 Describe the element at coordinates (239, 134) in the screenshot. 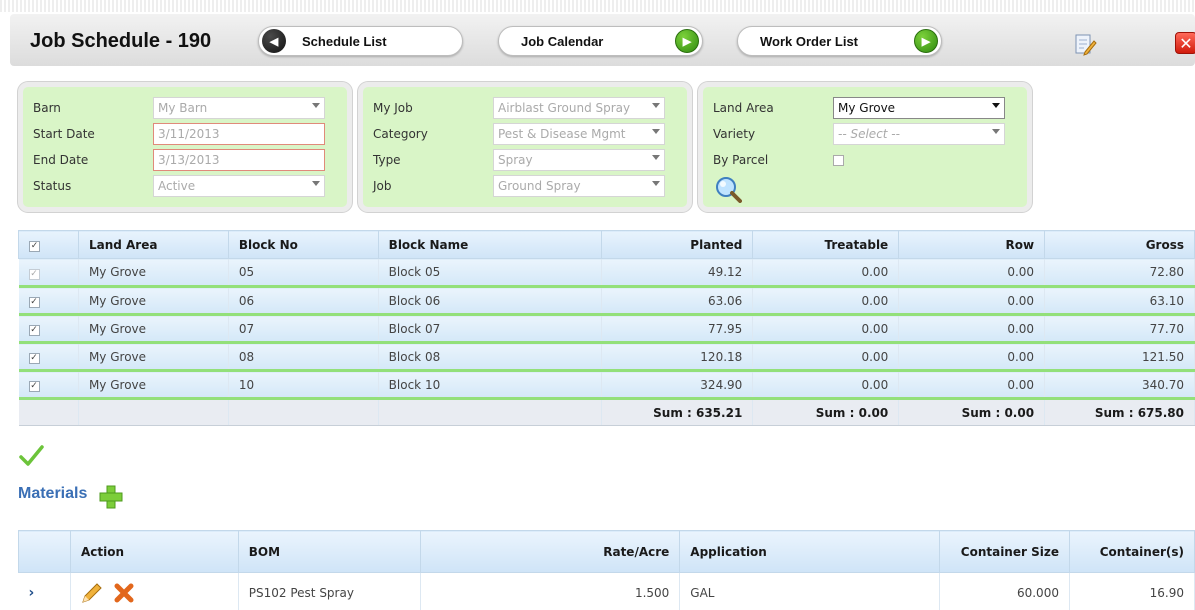

I see `start-date-input: 3/11/2013` at that location.